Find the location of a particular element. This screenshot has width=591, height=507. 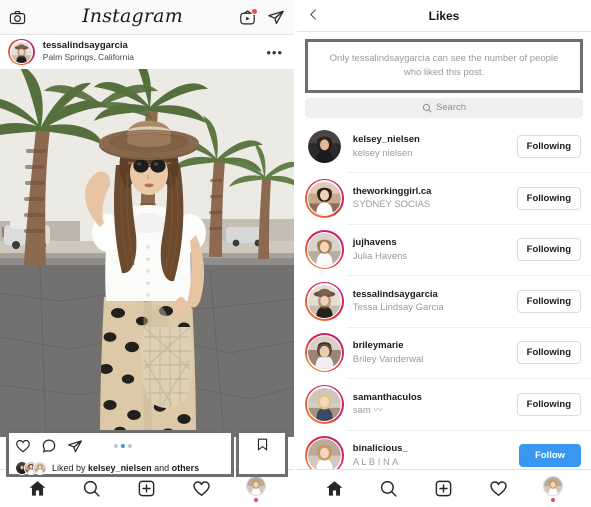

user-username: jujhavens is located at coordinates (430, 242).